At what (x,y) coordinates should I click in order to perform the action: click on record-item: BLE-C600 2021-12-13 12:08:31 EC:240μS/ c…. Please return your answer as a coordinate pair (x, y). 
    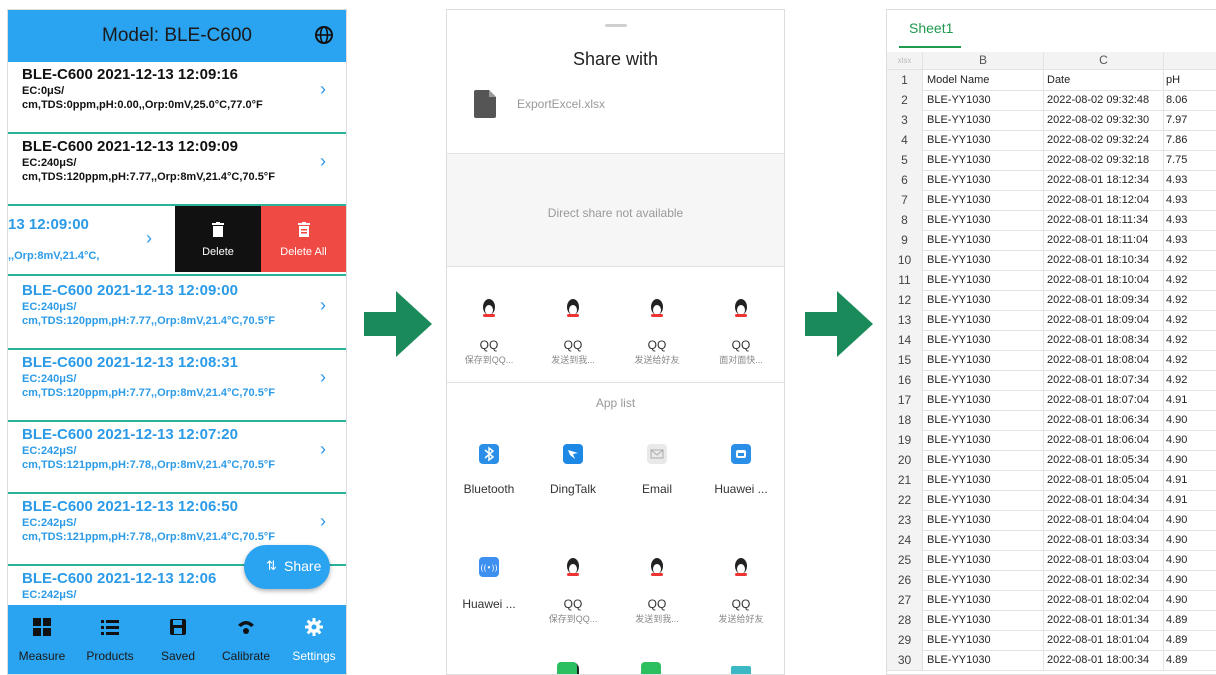
    Looking at the image, I should click on (177, 386).